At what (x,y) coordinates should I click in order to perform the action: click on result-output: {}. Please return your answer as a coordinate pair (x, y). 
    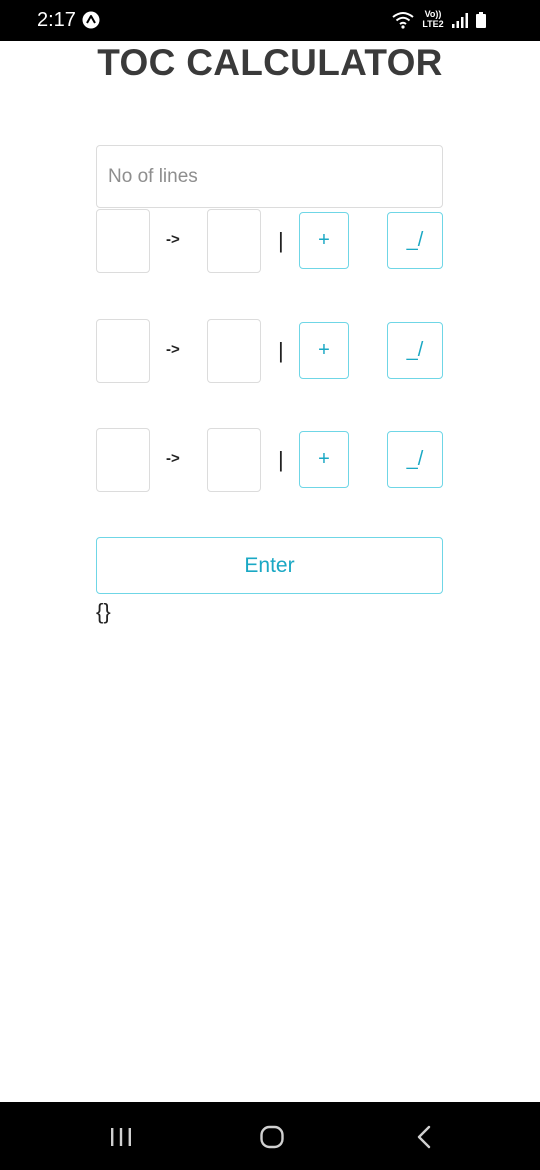
    Looking at the image, I should click on (103, 611).